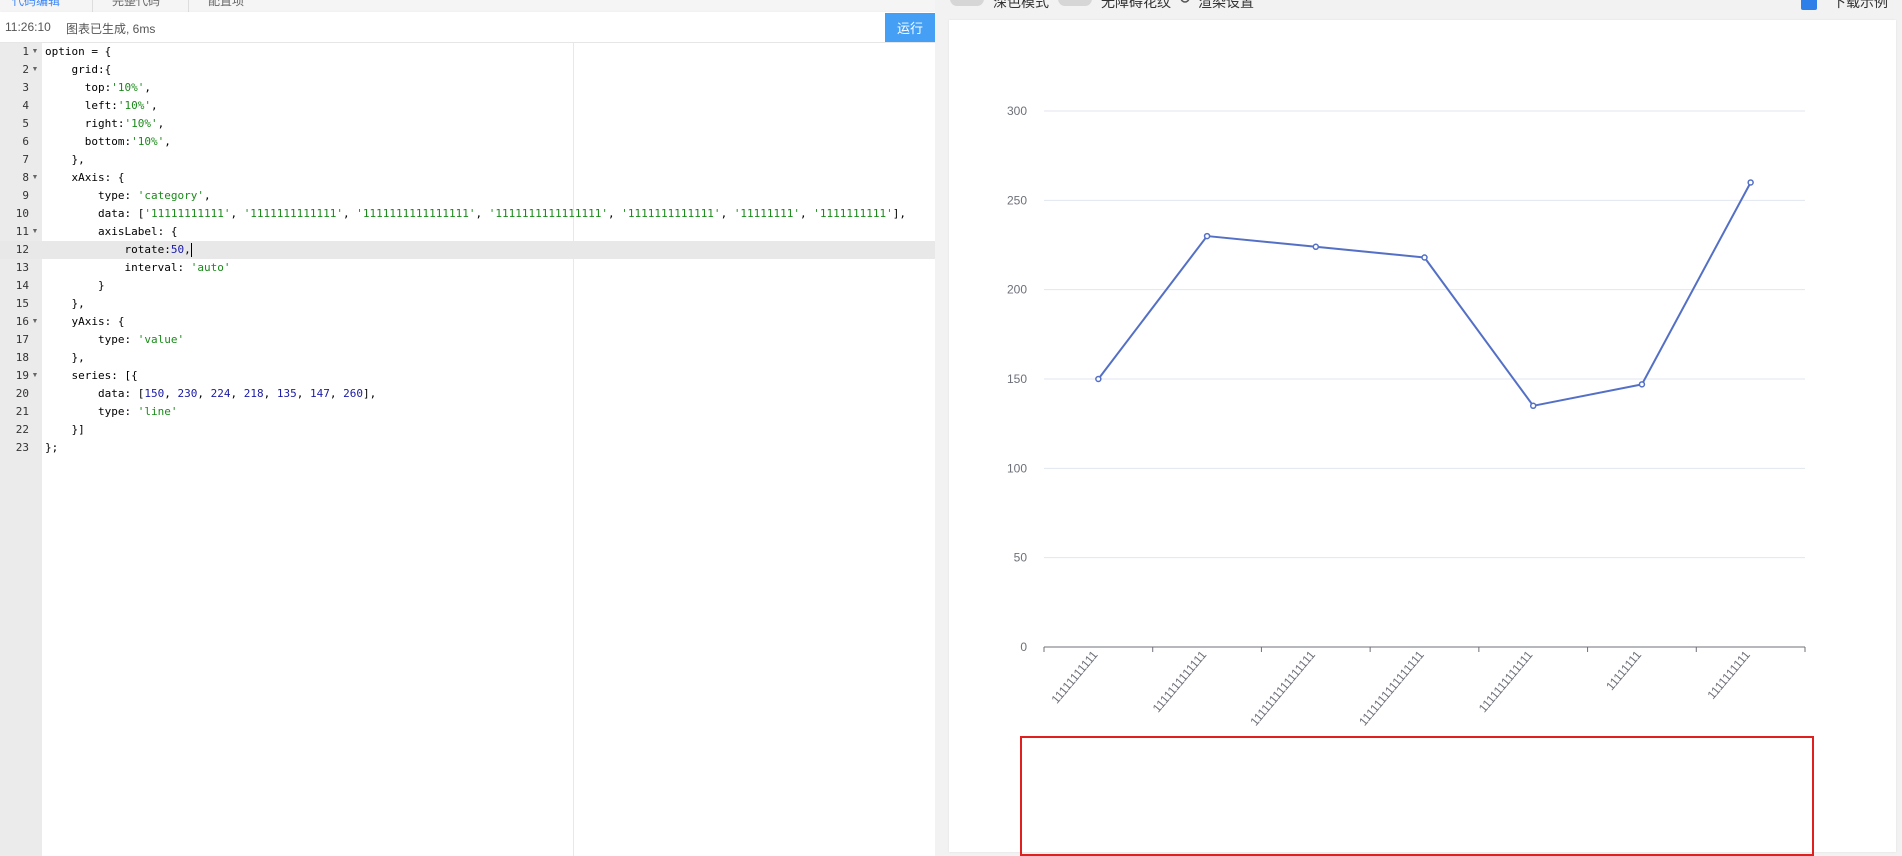 This screenshot has height=856, width=1902. Describe the element at coordinates (467, 27) in the screenshot. I see `status-bar: 11:26:10 图表已生成, 6ms 运行` at that location.